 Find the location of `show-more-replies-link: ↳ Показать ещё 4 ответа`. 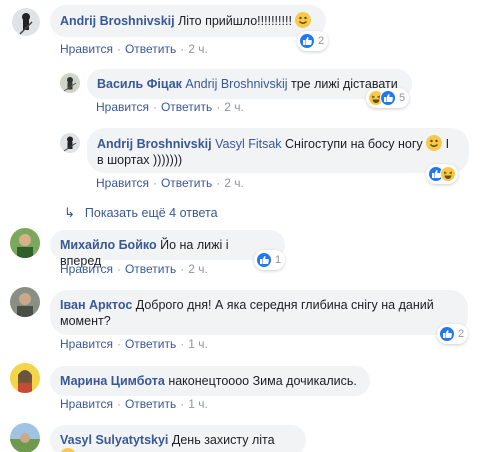

show-more-replies-link: ↳ Показать ещё 4 ответа is located at coordinates (141, 213).